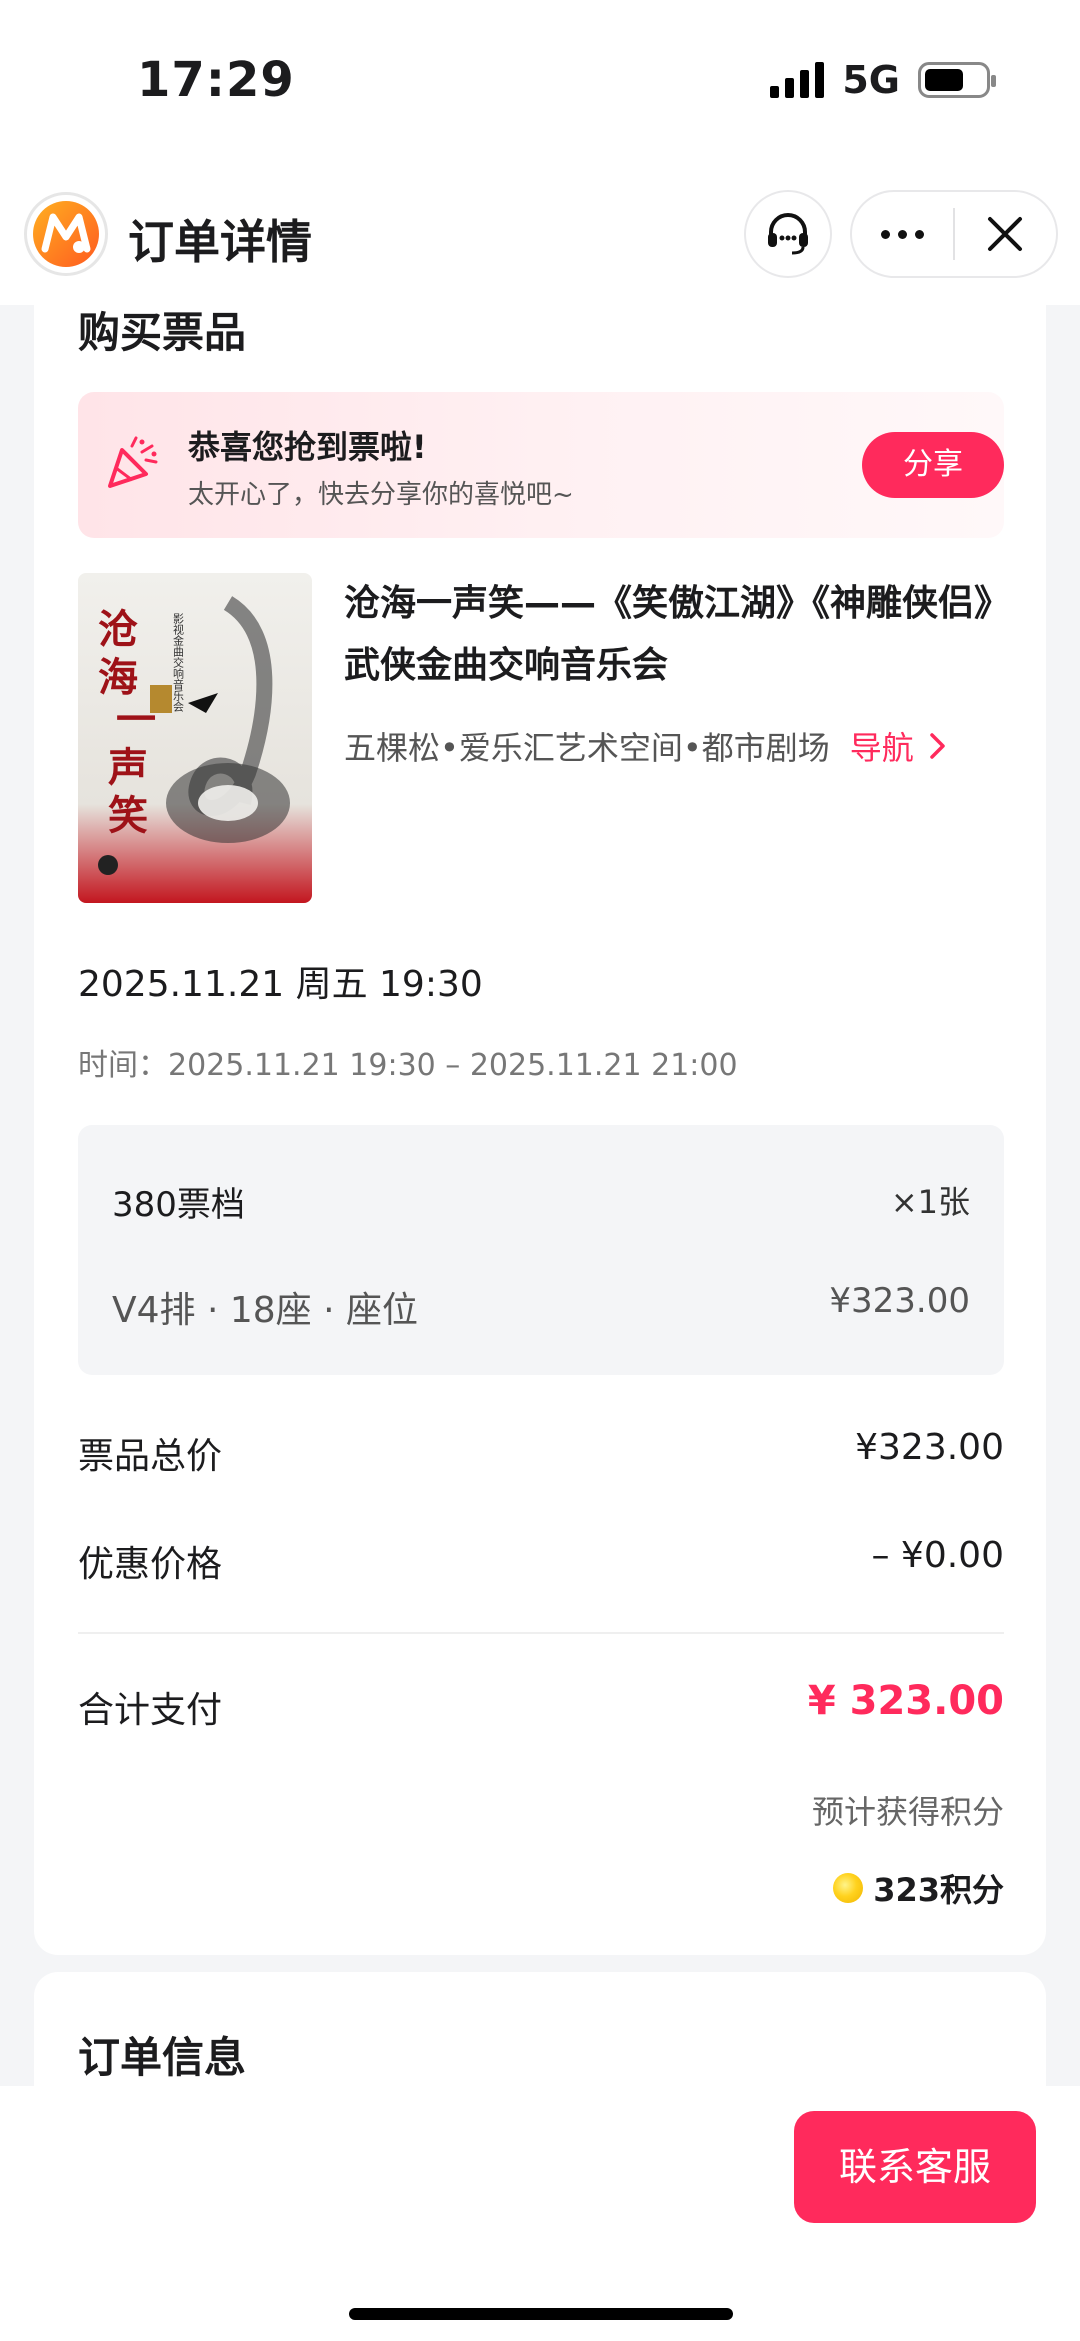 The image size is (1080, 2341). What do you see at coordinates (541, 465) in the screenshot?
I see `congrats-banner: 恭喜您抢到票啦! 太开心了，快去分享你的喜悦吧~ 分享` at bounding box center [541, 465].